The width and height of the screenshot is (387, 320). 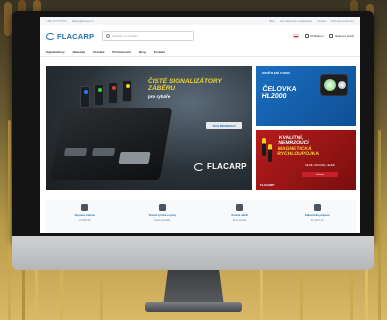 I want to click on feature-item: Osobní odběr Brno a Praha, so click(x=240, y=216).